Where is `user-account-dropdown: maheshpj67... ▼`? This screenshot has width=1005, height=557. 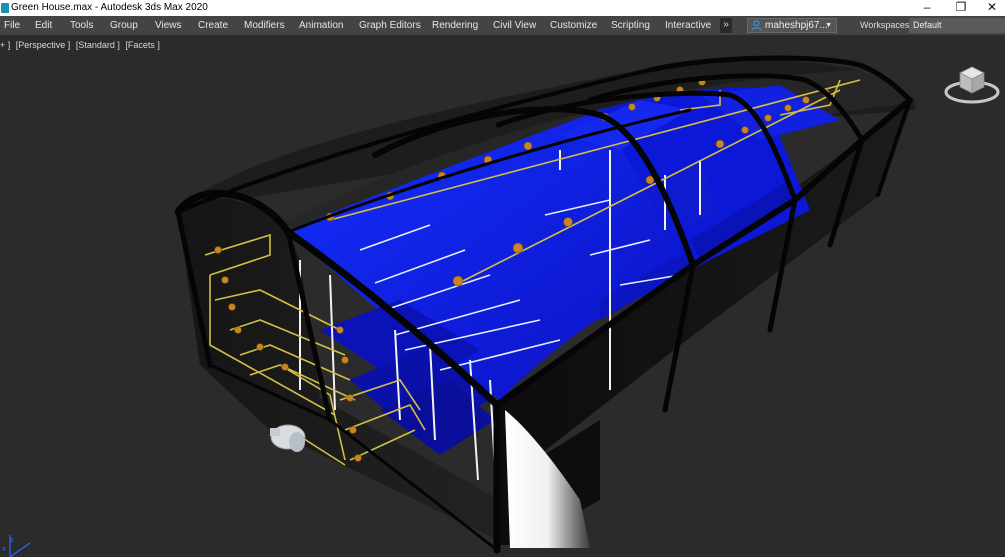
user-account-dropdown: maheshpj67... ▼ is located at coordinates (792, 25).